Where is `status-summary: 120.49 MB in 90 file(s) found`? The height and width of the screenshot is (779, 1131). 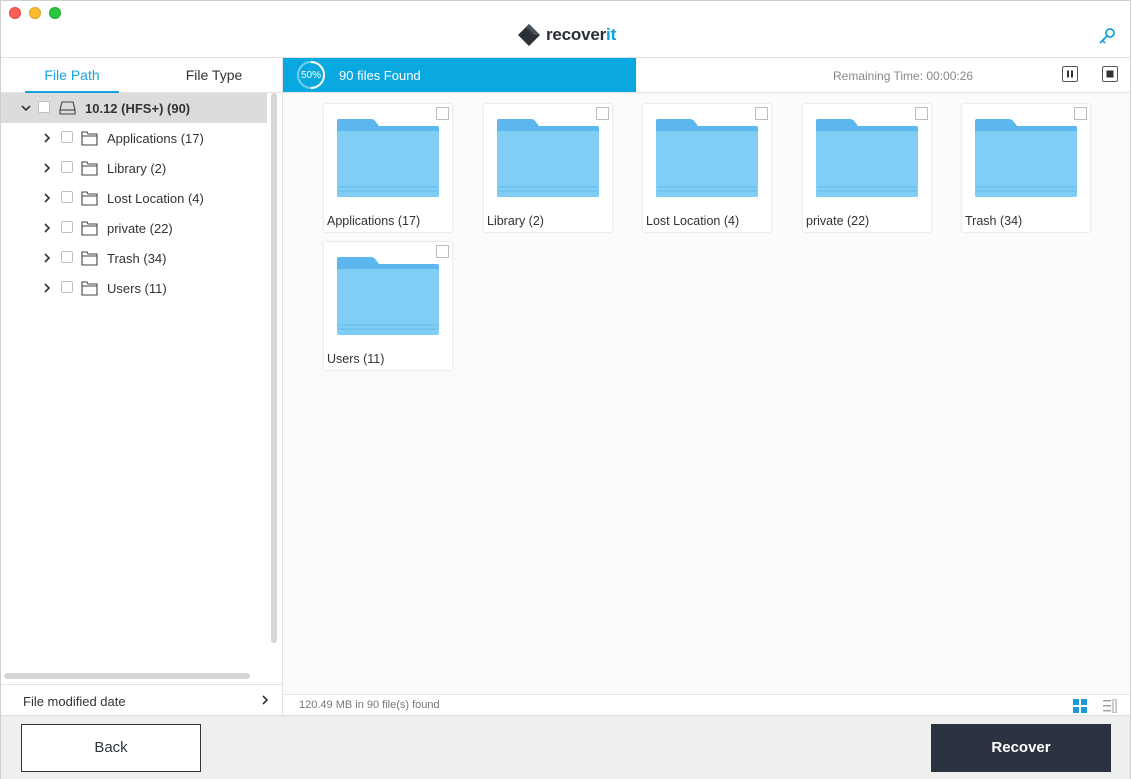
status-summary: 120.49 MB in 90 file(s) found is located at coordinates (369, 705).